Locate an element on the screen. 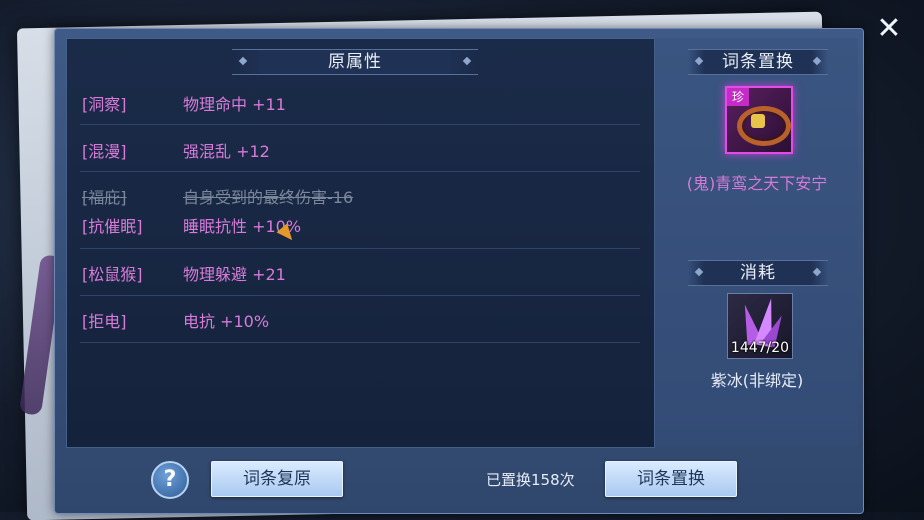  attribute-value-old: 自身受到的最终伤害-16 is located at coordinates (268, 197).